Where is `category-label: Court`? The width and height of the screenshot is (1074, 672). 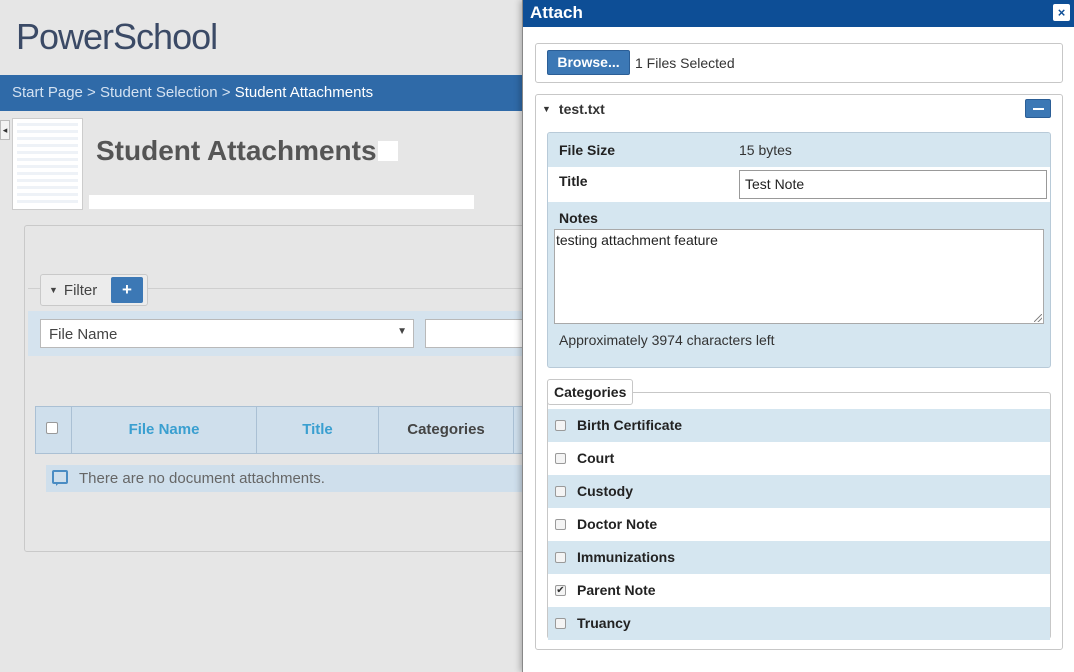 category-label: Court is located at coordinates (596, 458).